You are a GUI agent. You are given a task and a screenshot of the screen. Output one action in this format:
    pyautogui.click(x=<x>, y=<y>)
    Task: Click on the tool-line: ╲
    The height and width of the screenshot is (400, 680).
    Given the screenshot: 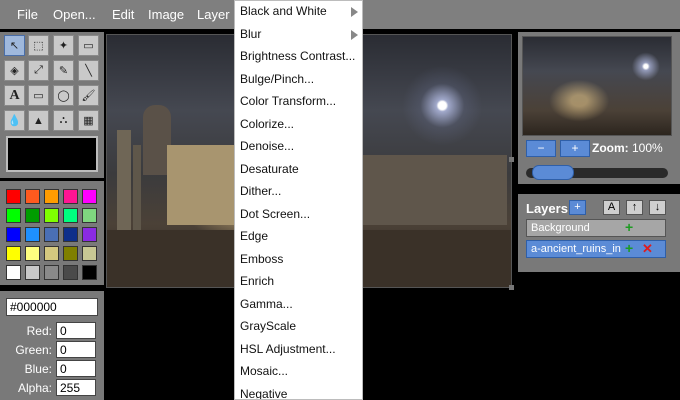 What is the action you would take?
    pyautogui.click(x=88, y=70)
    